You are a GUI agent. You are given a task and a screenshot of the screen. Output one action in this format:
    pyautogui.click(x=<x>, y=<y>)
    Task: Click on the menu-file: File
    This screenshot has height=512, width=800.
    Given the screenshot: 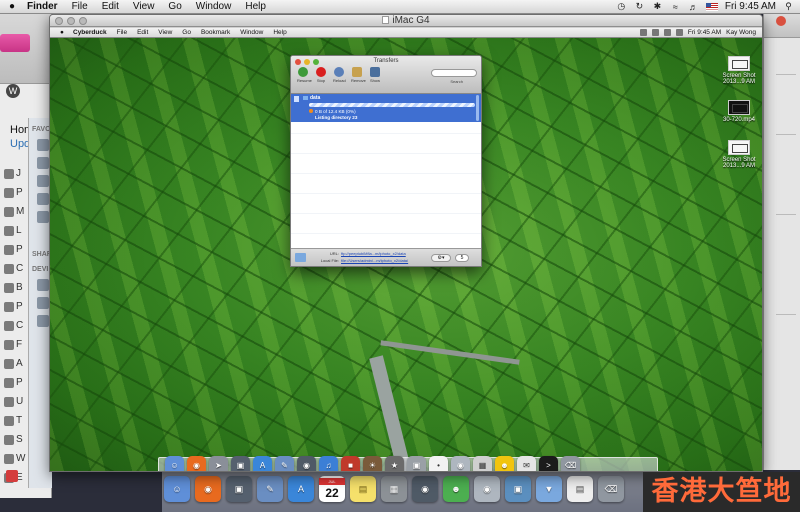 What is the action you would take?
    pyautogui.click(x=80, y=6)
    